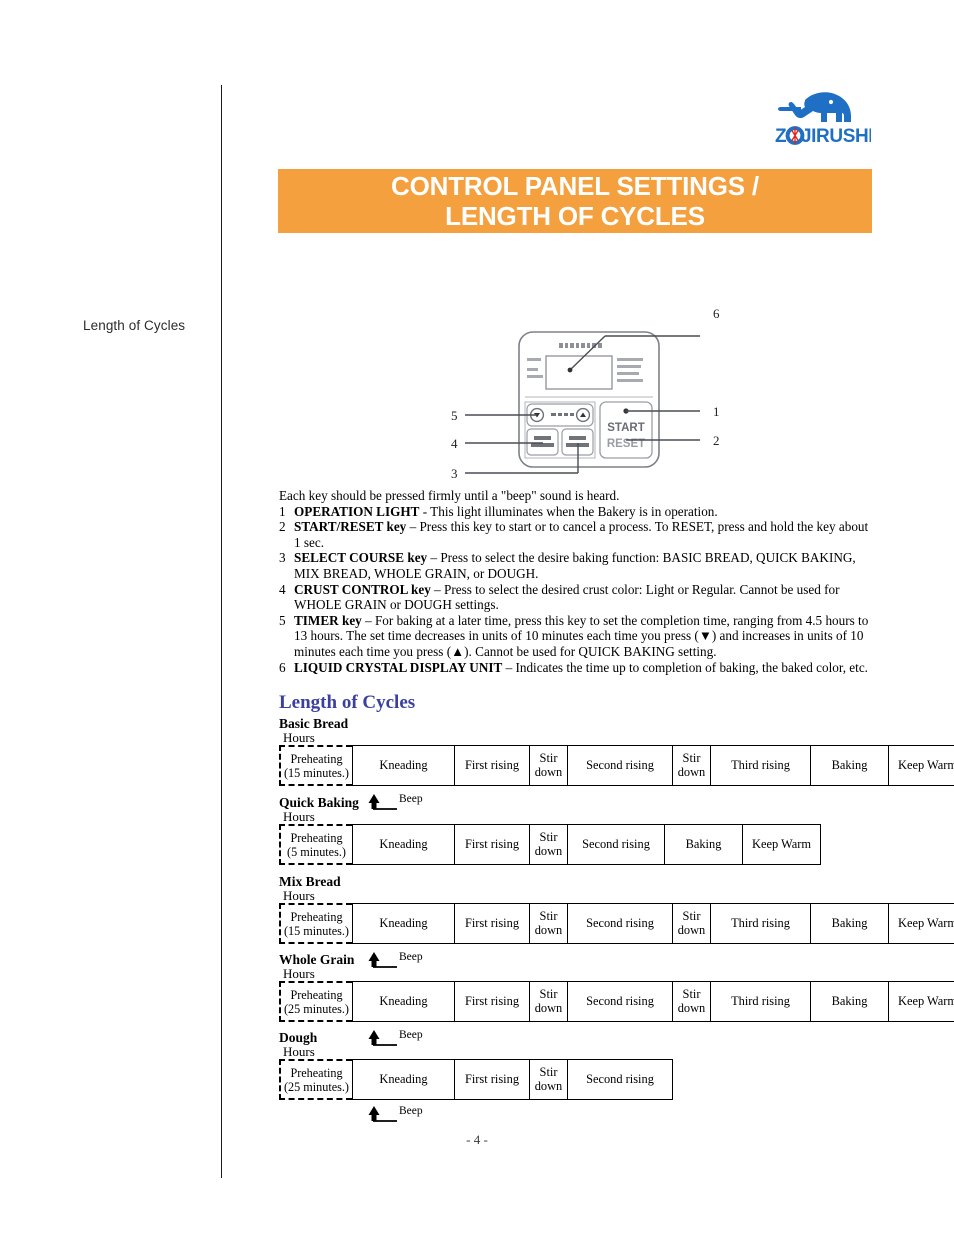 This screenshot has width=954, height=1235. Describe the element at coordinates (590, 395) in the screenshot. I see `control-panel-diagram: START RESET 6 1 2 3 4 5` at that location.